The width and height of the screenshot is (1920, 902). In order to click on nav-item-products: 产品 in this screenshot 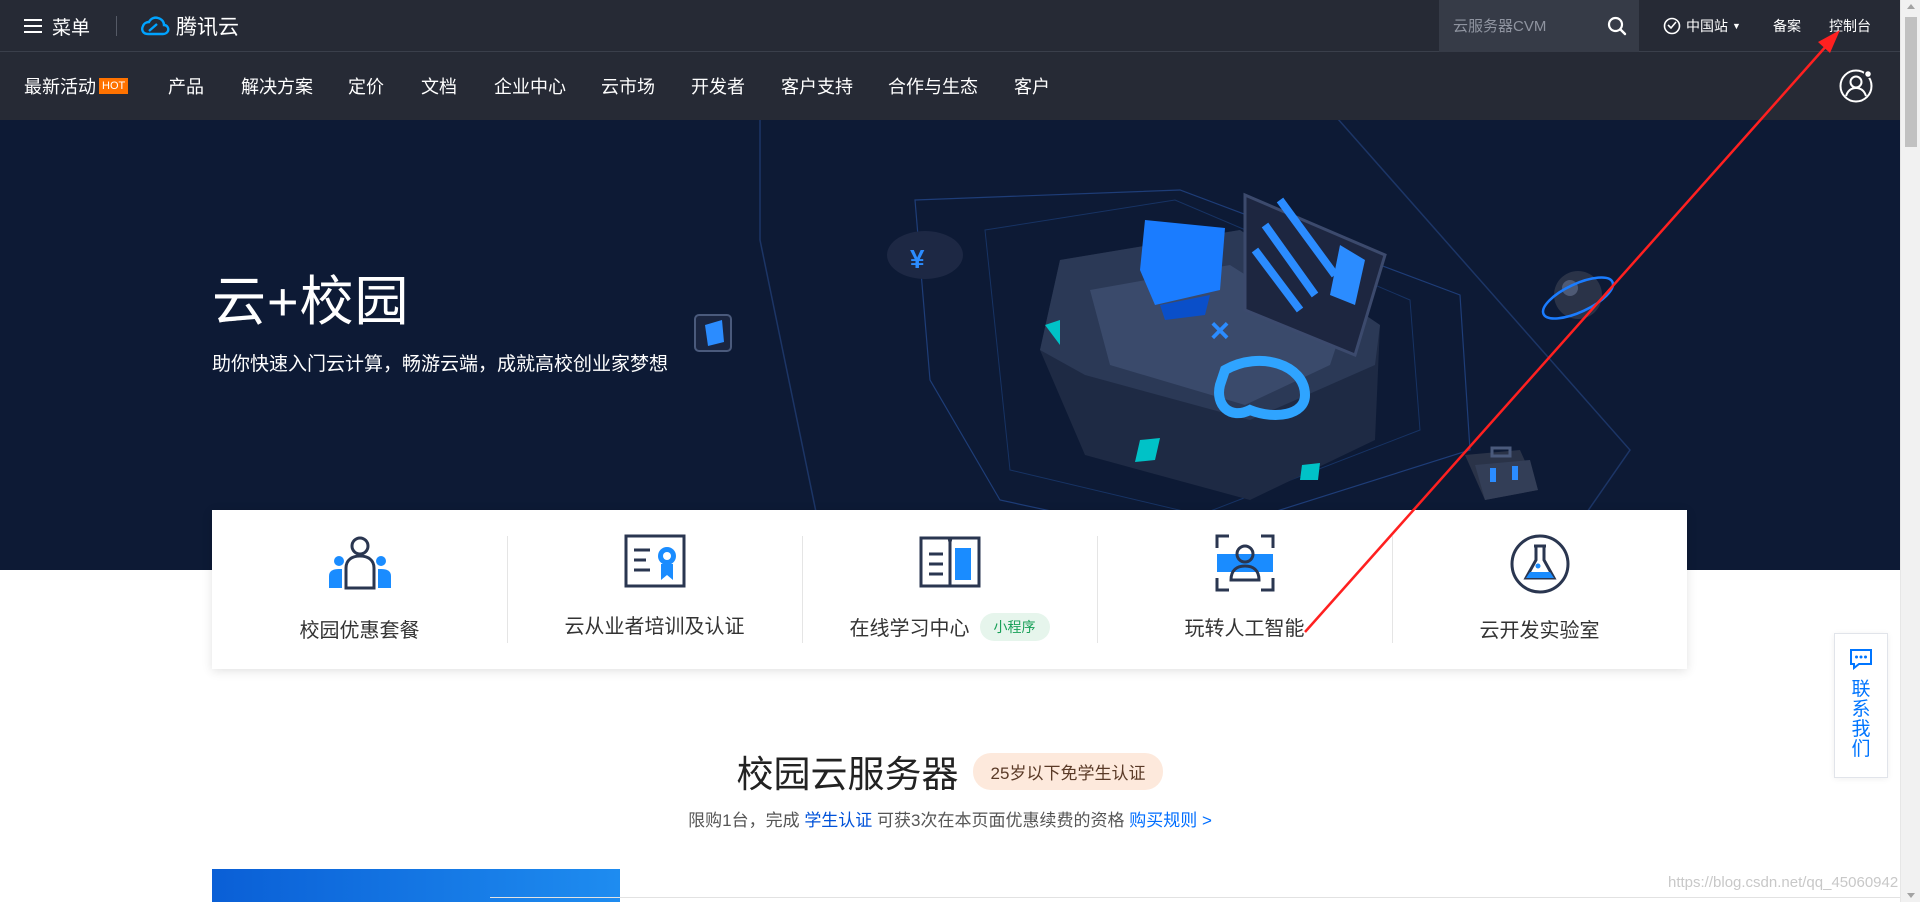, I will do `click(186, 86)`.